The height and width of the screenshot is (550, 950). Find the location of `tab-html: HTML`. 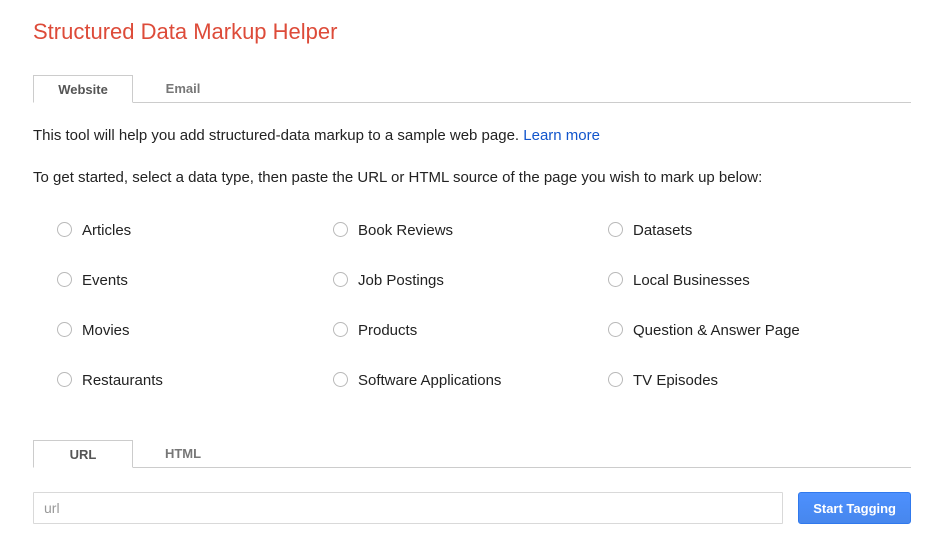

tab-html: HTML is located at coordinates (183, 453).